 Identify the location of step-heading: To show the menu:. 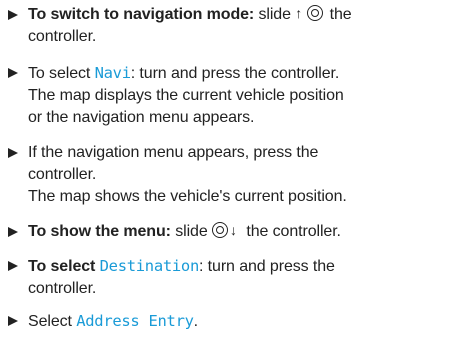
(99, 231).